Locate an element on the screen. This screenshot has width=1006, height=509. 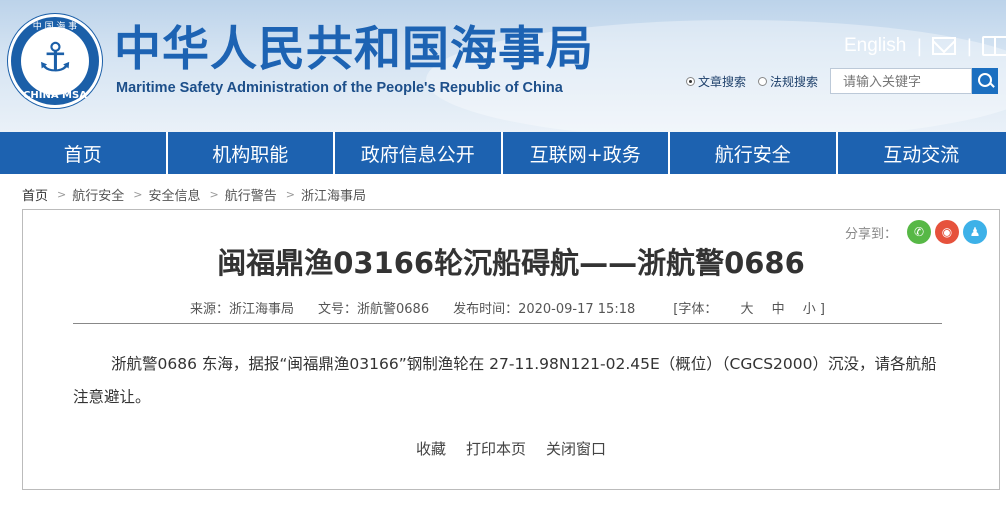
msa-logo: 中 国 海 事 ⚓ CHINA MSA is located at coordinates (55, 61).